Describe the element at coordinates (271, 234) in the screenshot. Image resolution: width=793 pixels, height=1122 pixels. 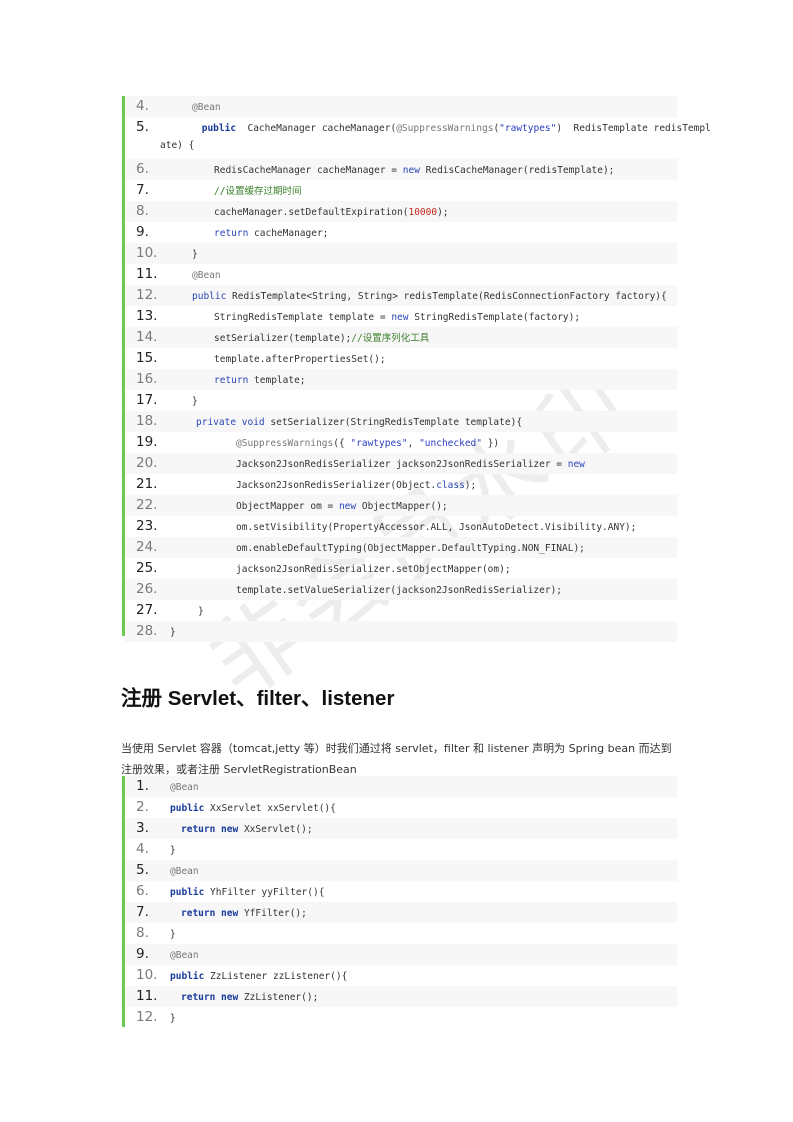
I see `code-text: return cacheManager;` at that location.